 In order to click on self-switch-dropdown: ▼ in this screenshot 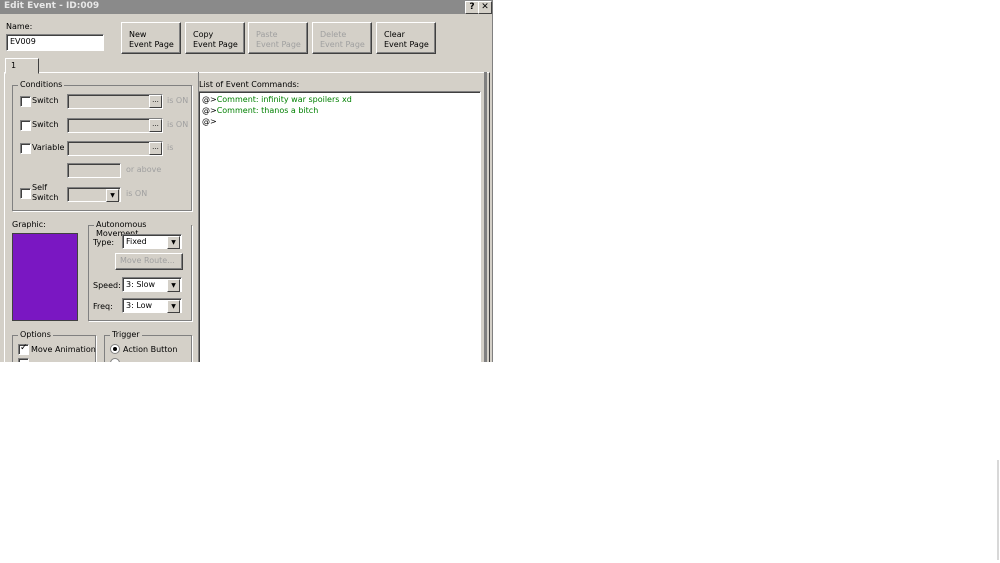, I will do `click(94, 194)`.